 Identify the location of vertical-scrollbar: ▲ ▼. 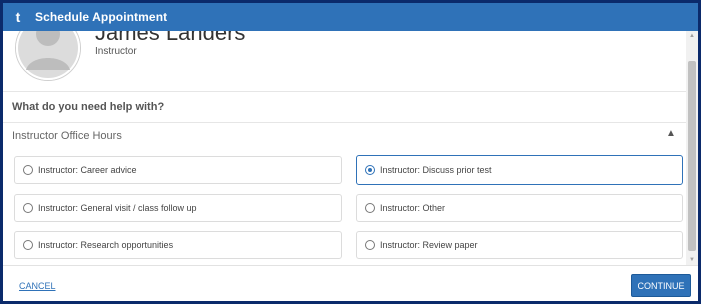
(692, 148).